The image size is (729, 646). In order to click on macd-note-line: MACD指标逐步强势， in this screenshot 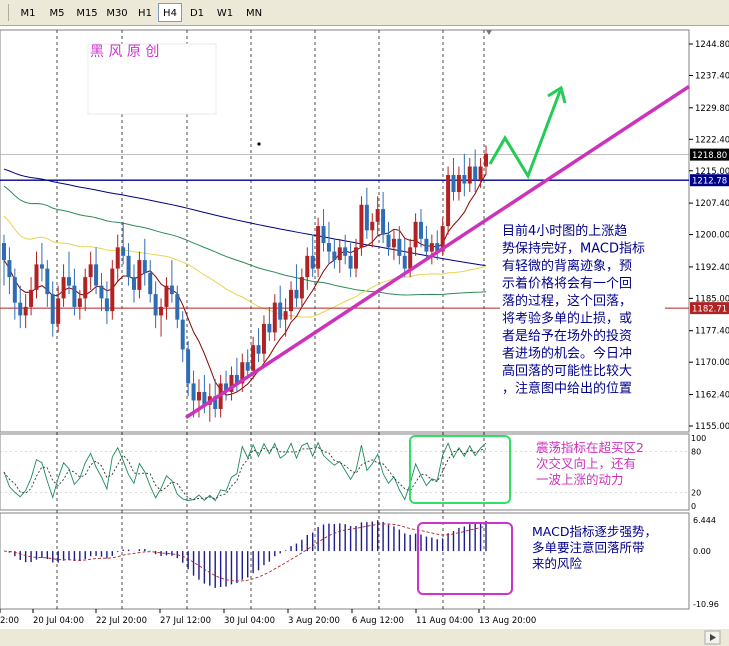, I will do `click(594, 531)`.